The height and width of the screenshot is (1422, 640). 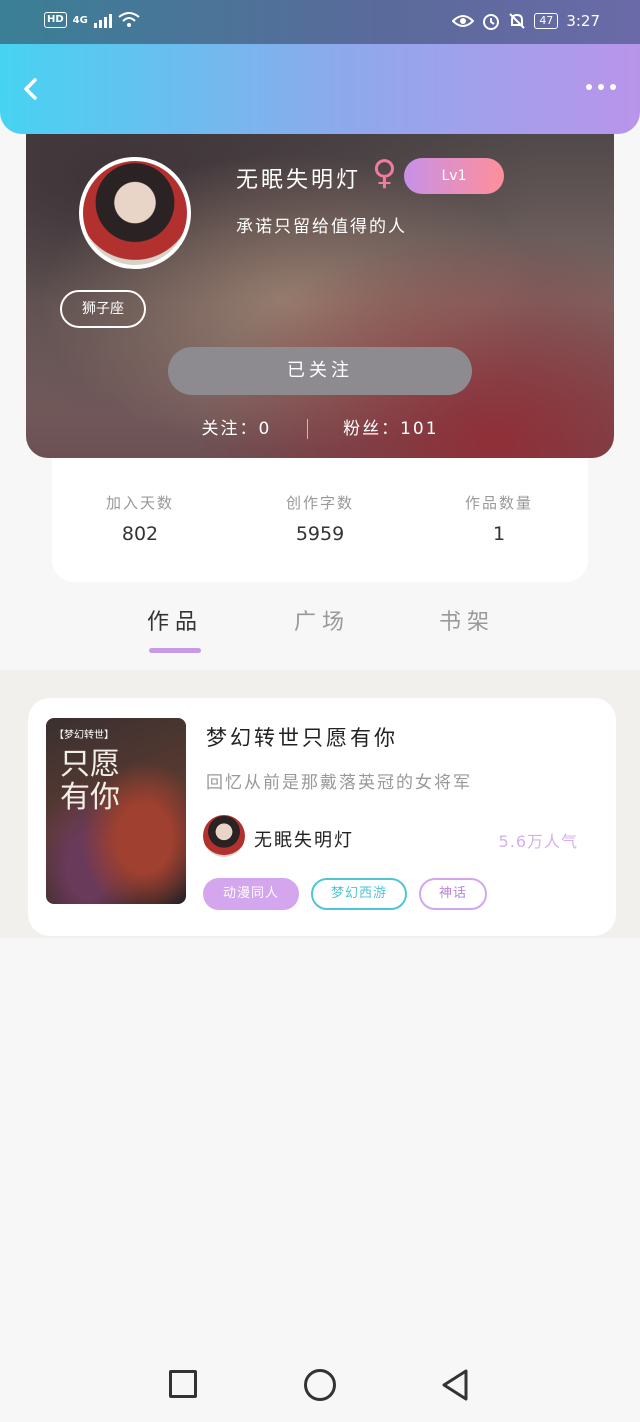 I want to click on stat-join-days: 加入天数 802, so click(x=140, y=518).